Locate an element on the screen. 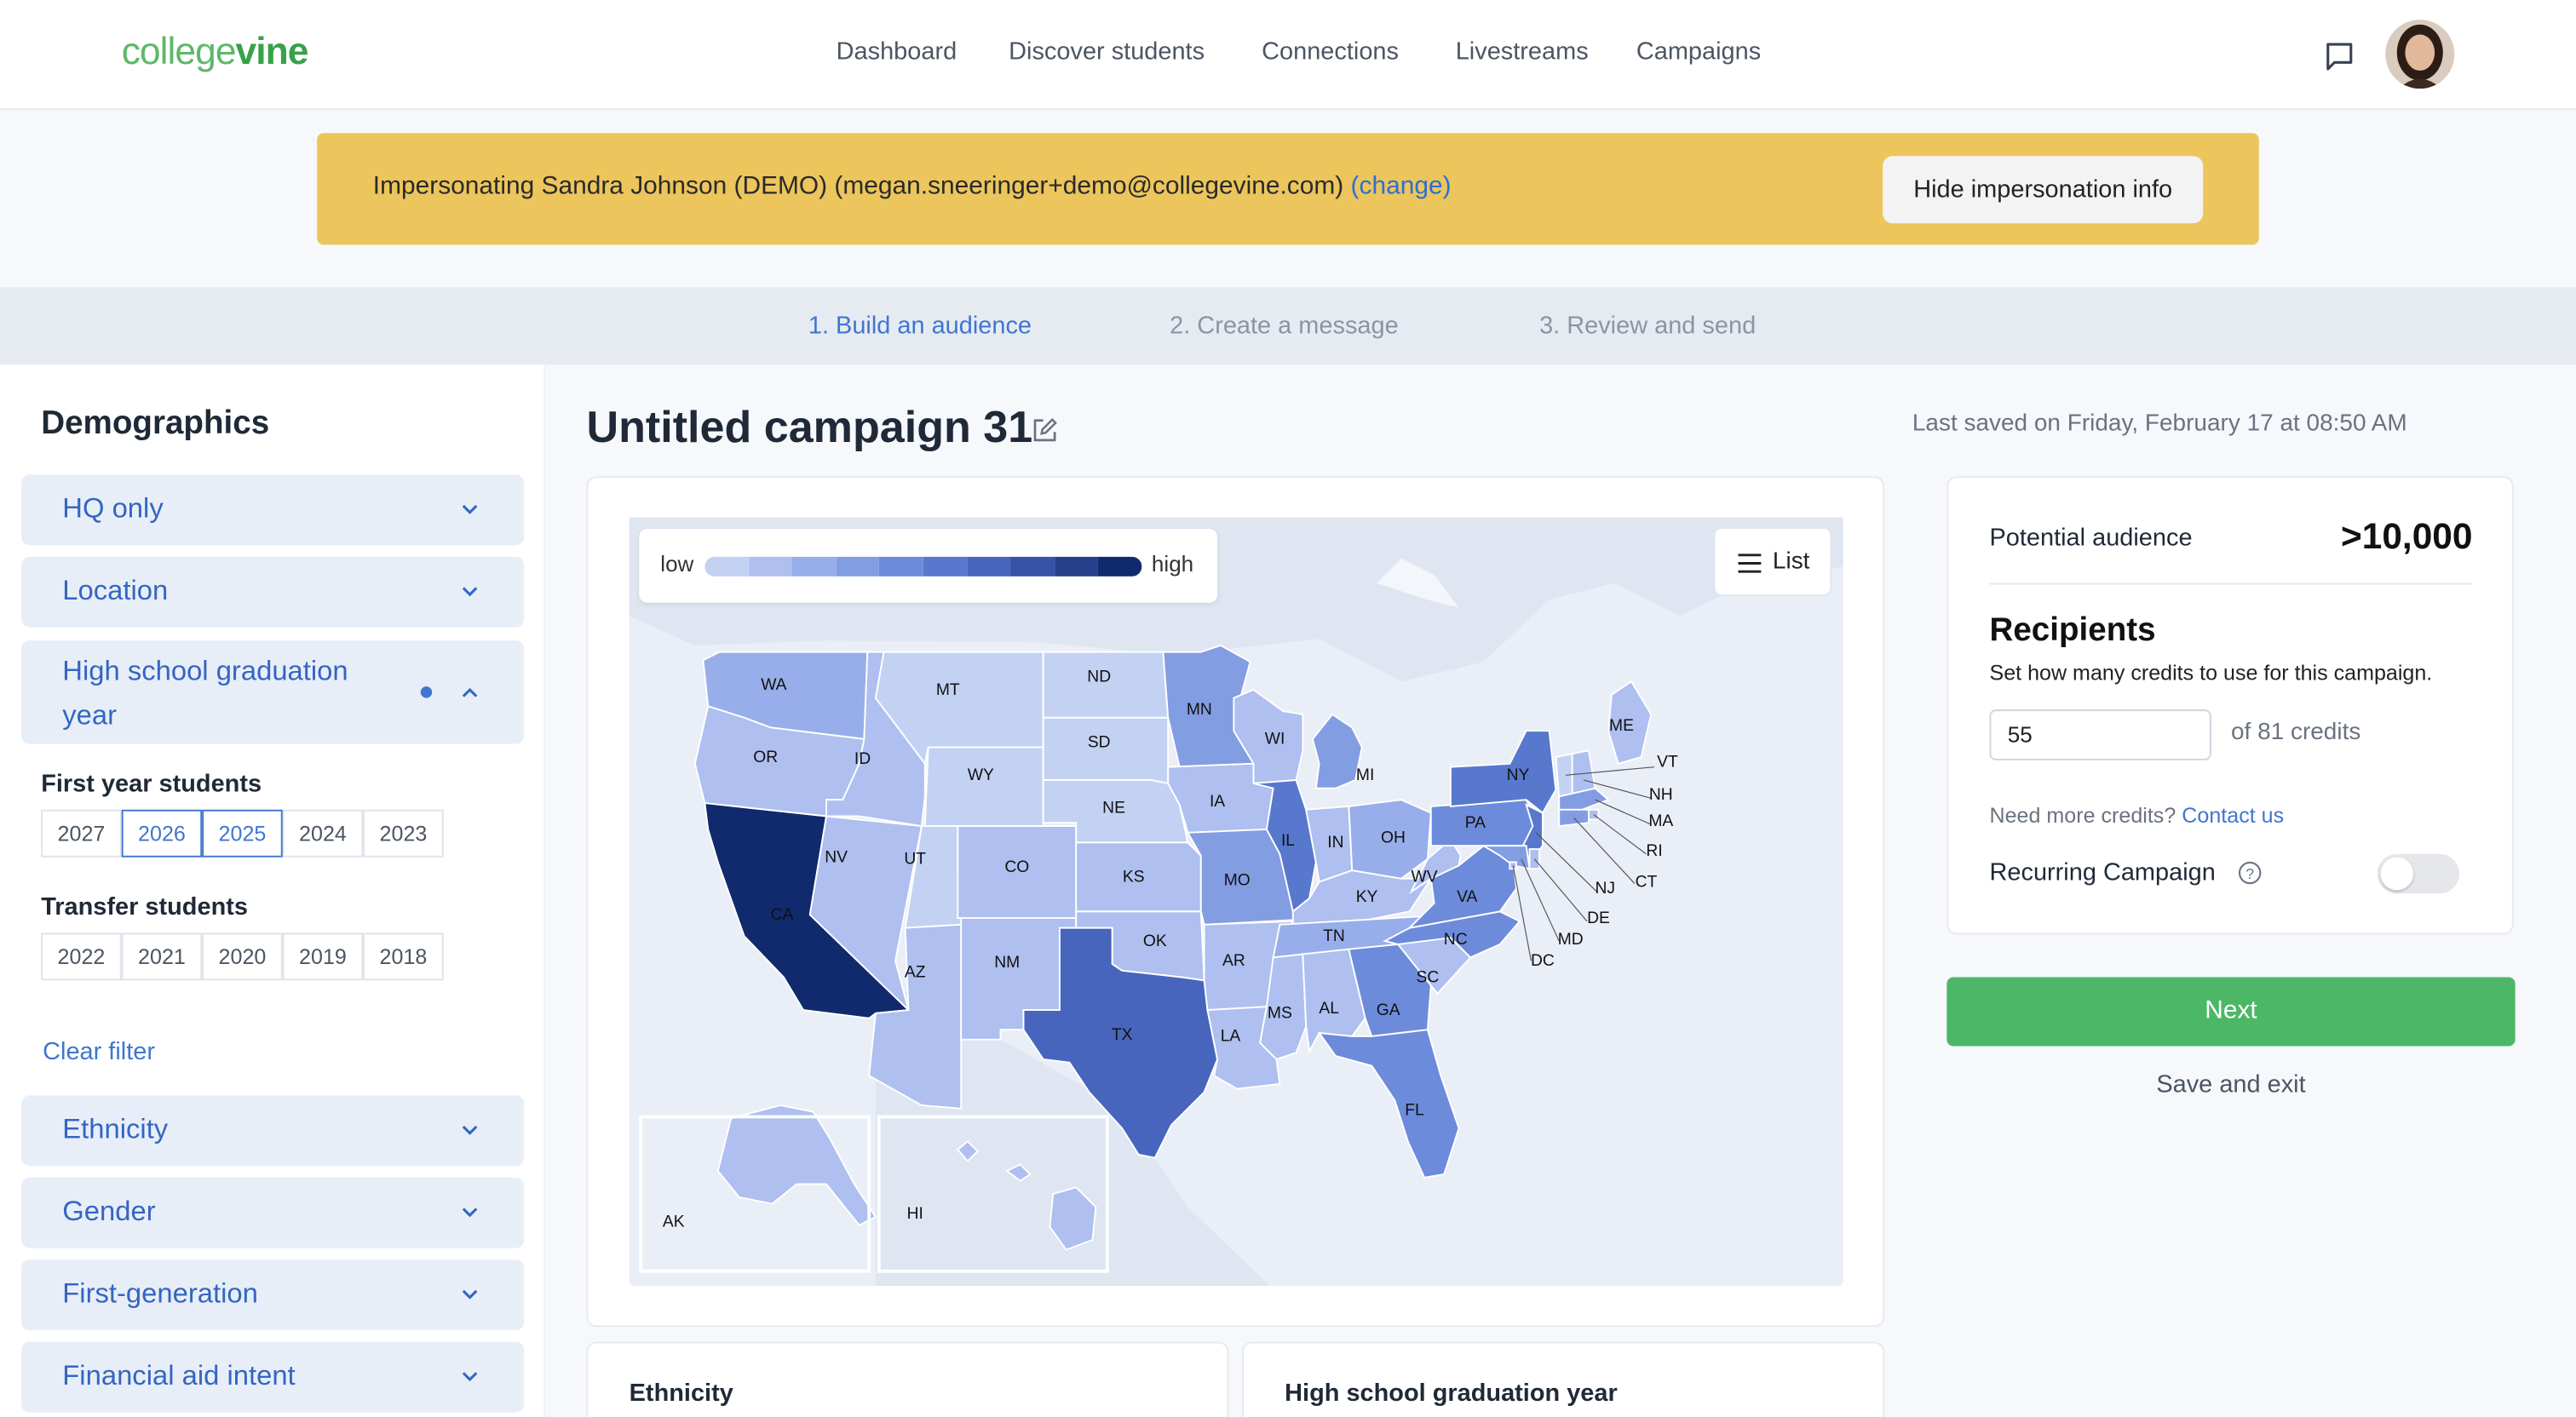 The height and width of the screenshot is (1417, 2576). state-label-id: ID is located at coordinates (863, 759).